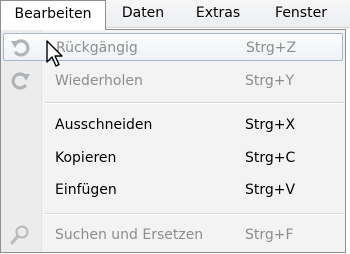 The height and width of the screenshot is (254, 350). Describe the element at coordinates (56, 56) in the screenshot. I see `mouse-cursor-icon` at that location.